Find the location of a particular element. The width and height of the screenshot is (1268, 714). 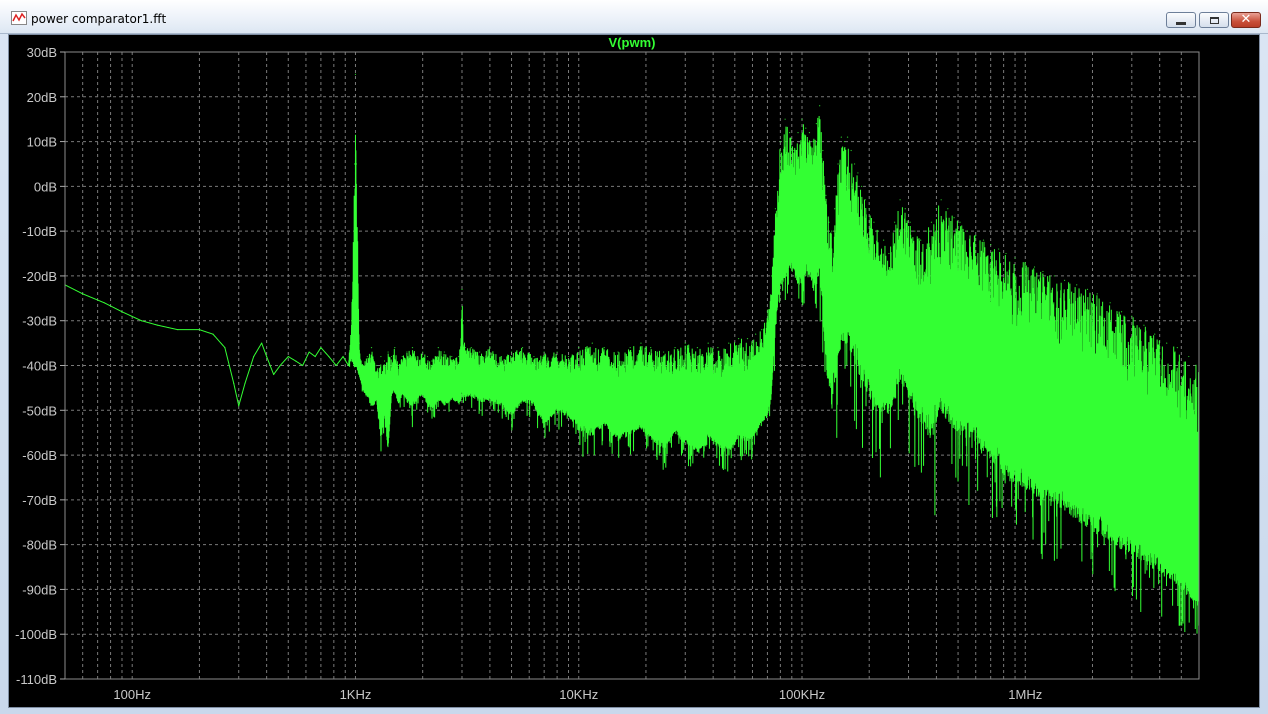

y-tick-label: 0dB is located at coordinates (45, 186).